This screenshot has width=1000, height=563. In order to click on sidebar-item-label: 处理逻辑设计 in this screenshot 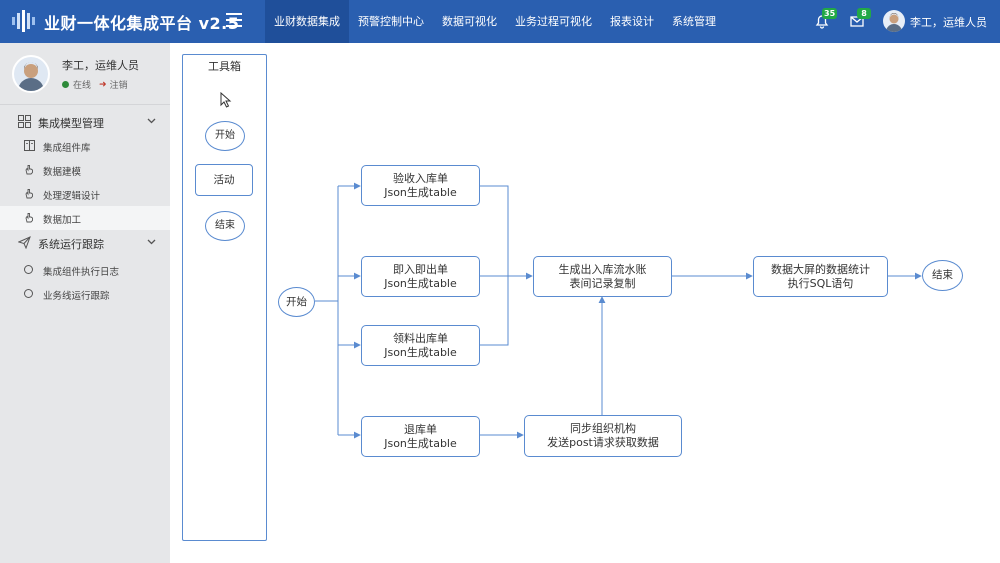, I will do `click(72, 196)`.